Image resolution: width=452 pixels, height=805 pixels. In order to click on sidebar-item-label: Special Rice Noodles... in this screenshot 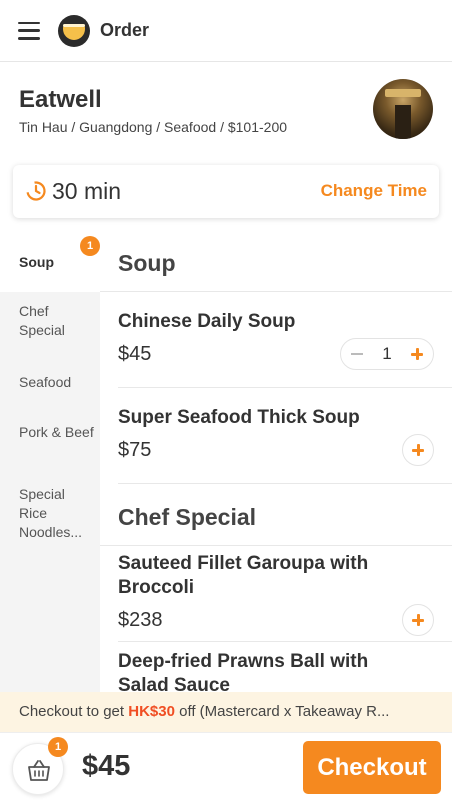, I will do `click(51, 513)`.